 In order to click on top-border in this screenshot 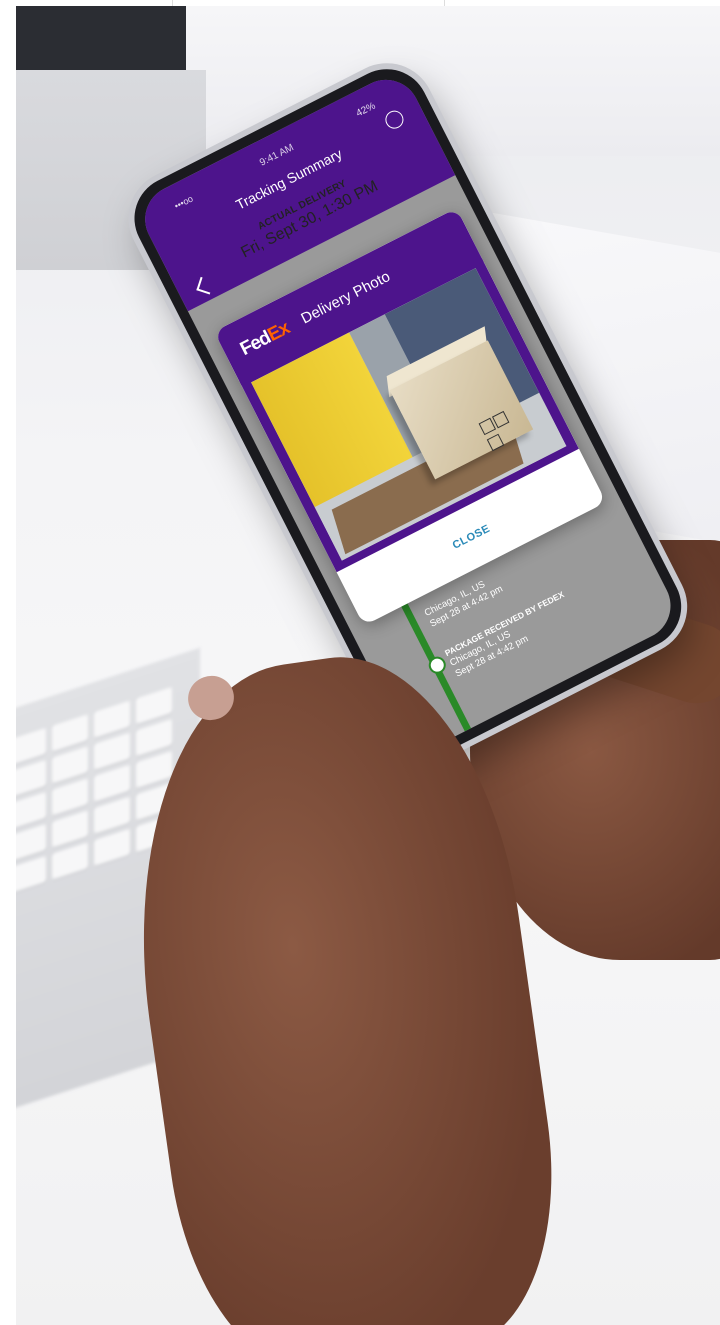, I will do `click(360, 3)`.